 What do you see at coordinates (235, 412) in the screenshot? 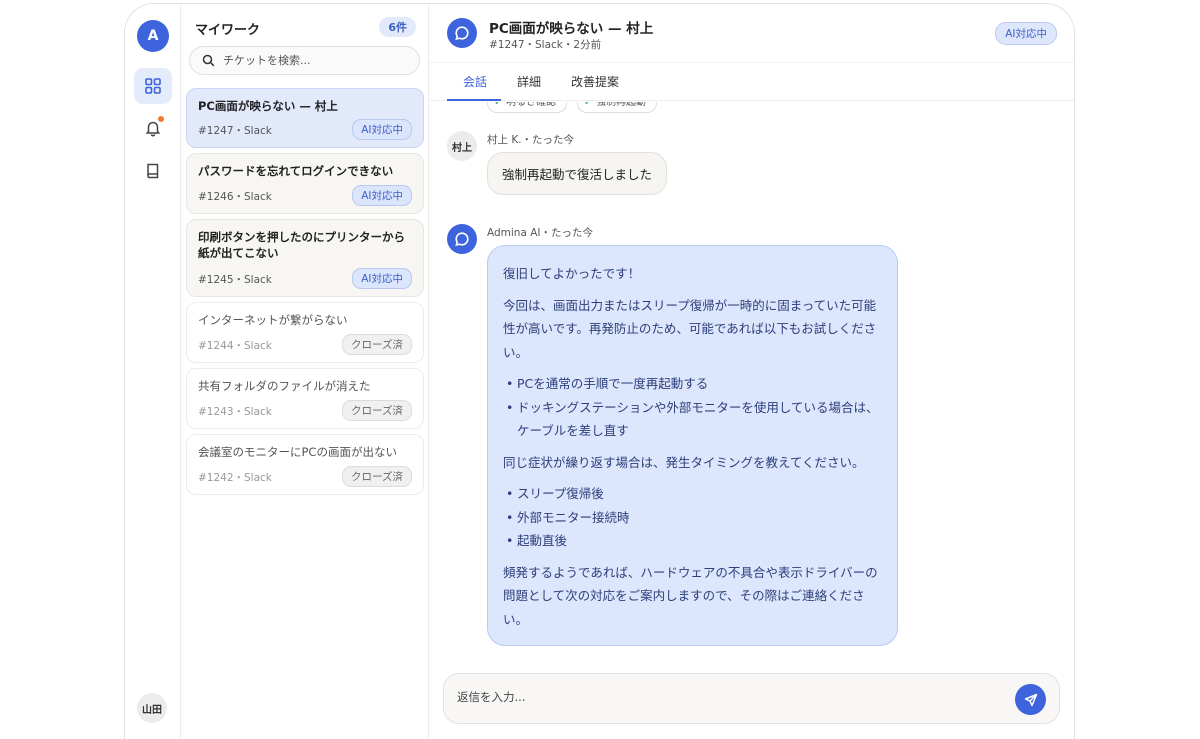
I see `ticket-meta: #1243・Slack` at bounding box center [235, 412].